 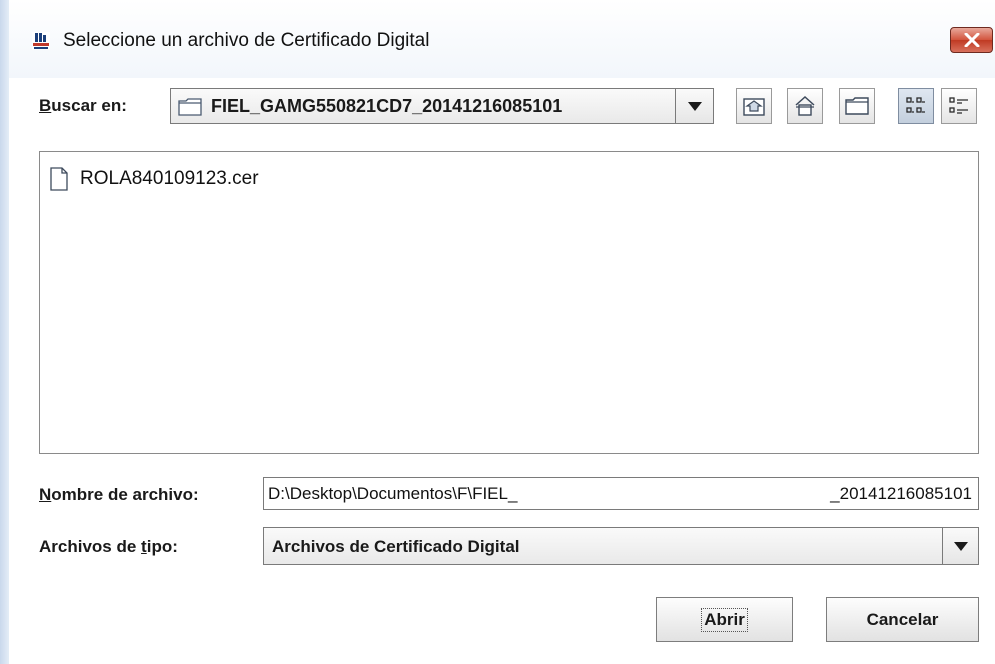 I want to click on filename-value-start: D:\Desktop\Documentos\F\FIEL_, so click(x=393, y=493).